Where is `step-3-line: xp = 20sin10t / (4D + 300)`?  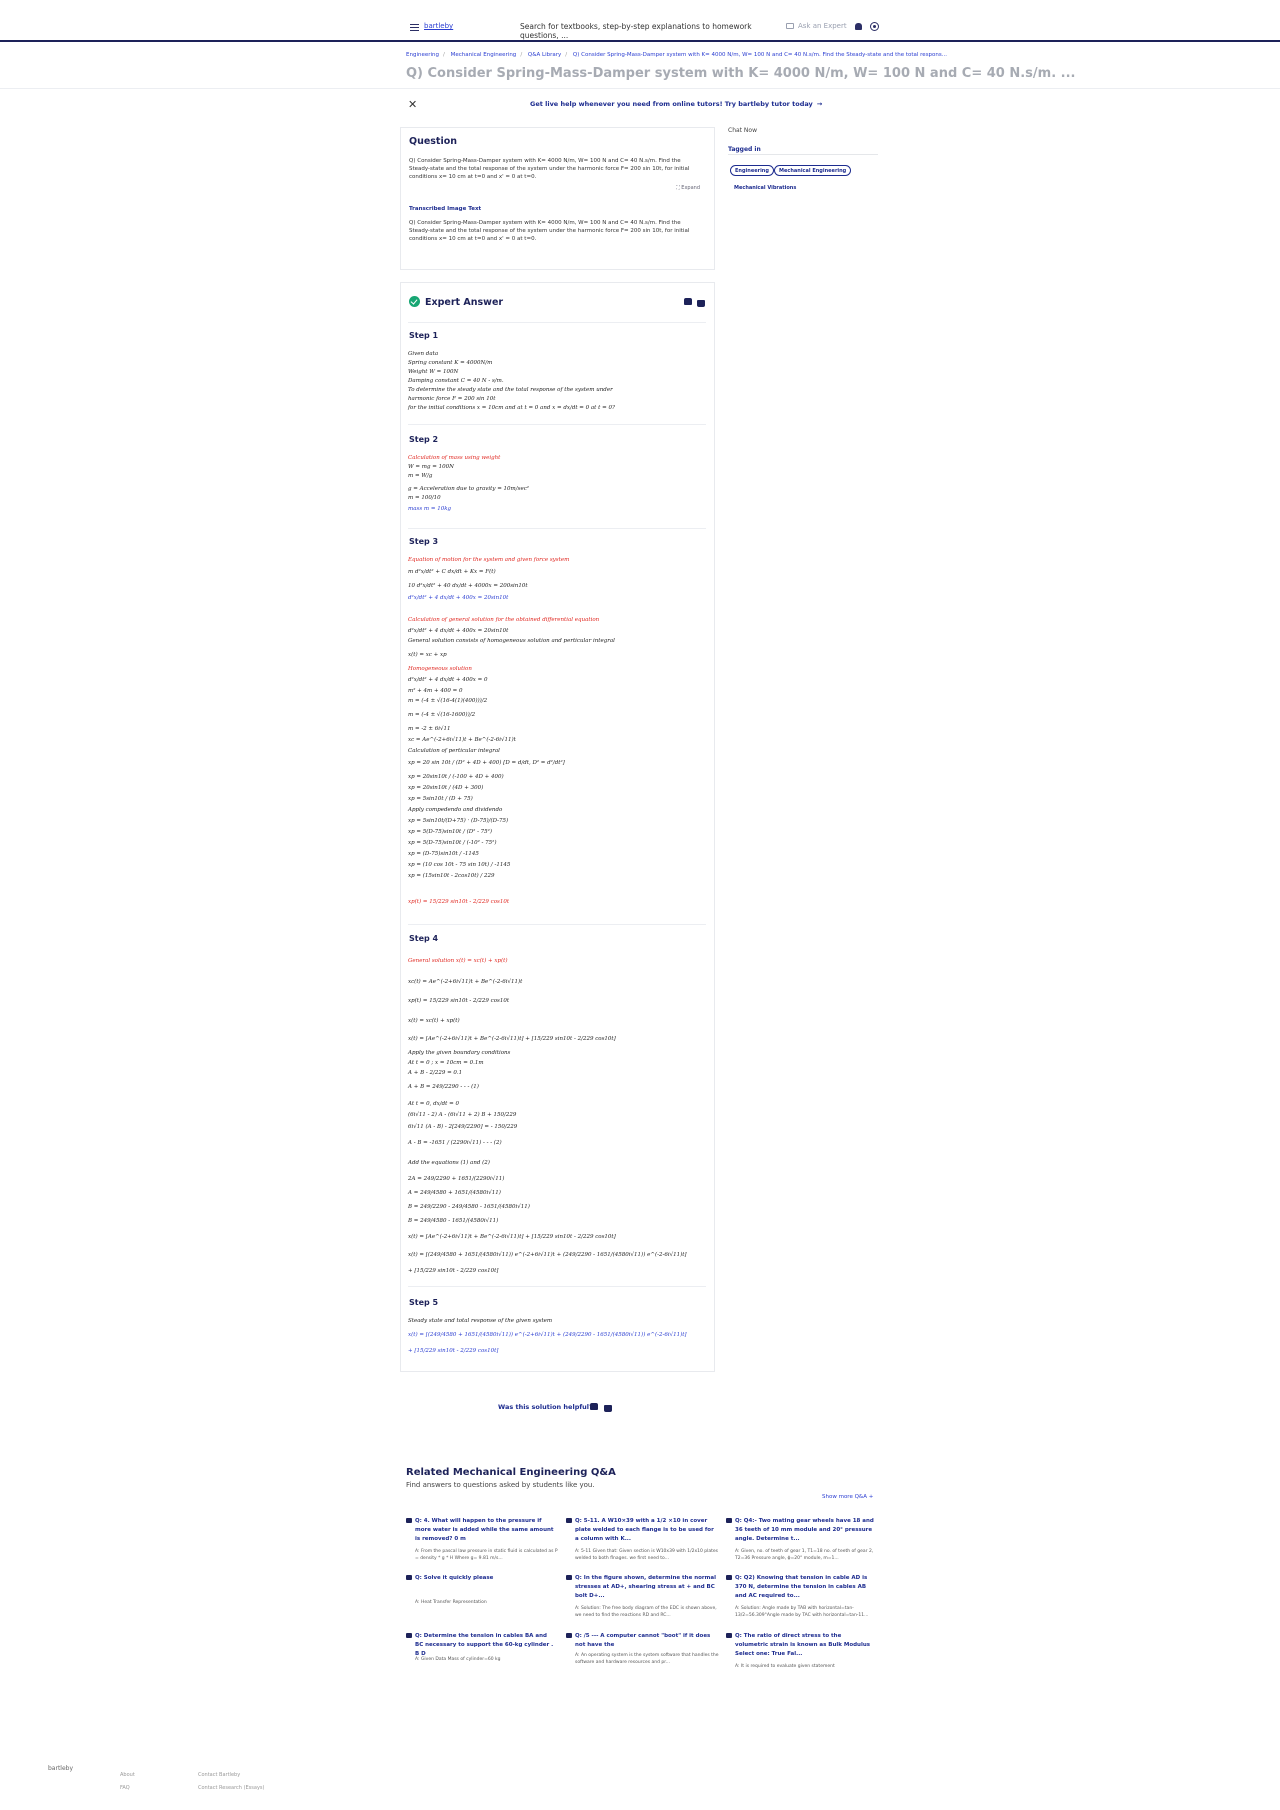 step-3-line: xp = 20sin10t / (4D + 300) is located at coordinates (446, 788).